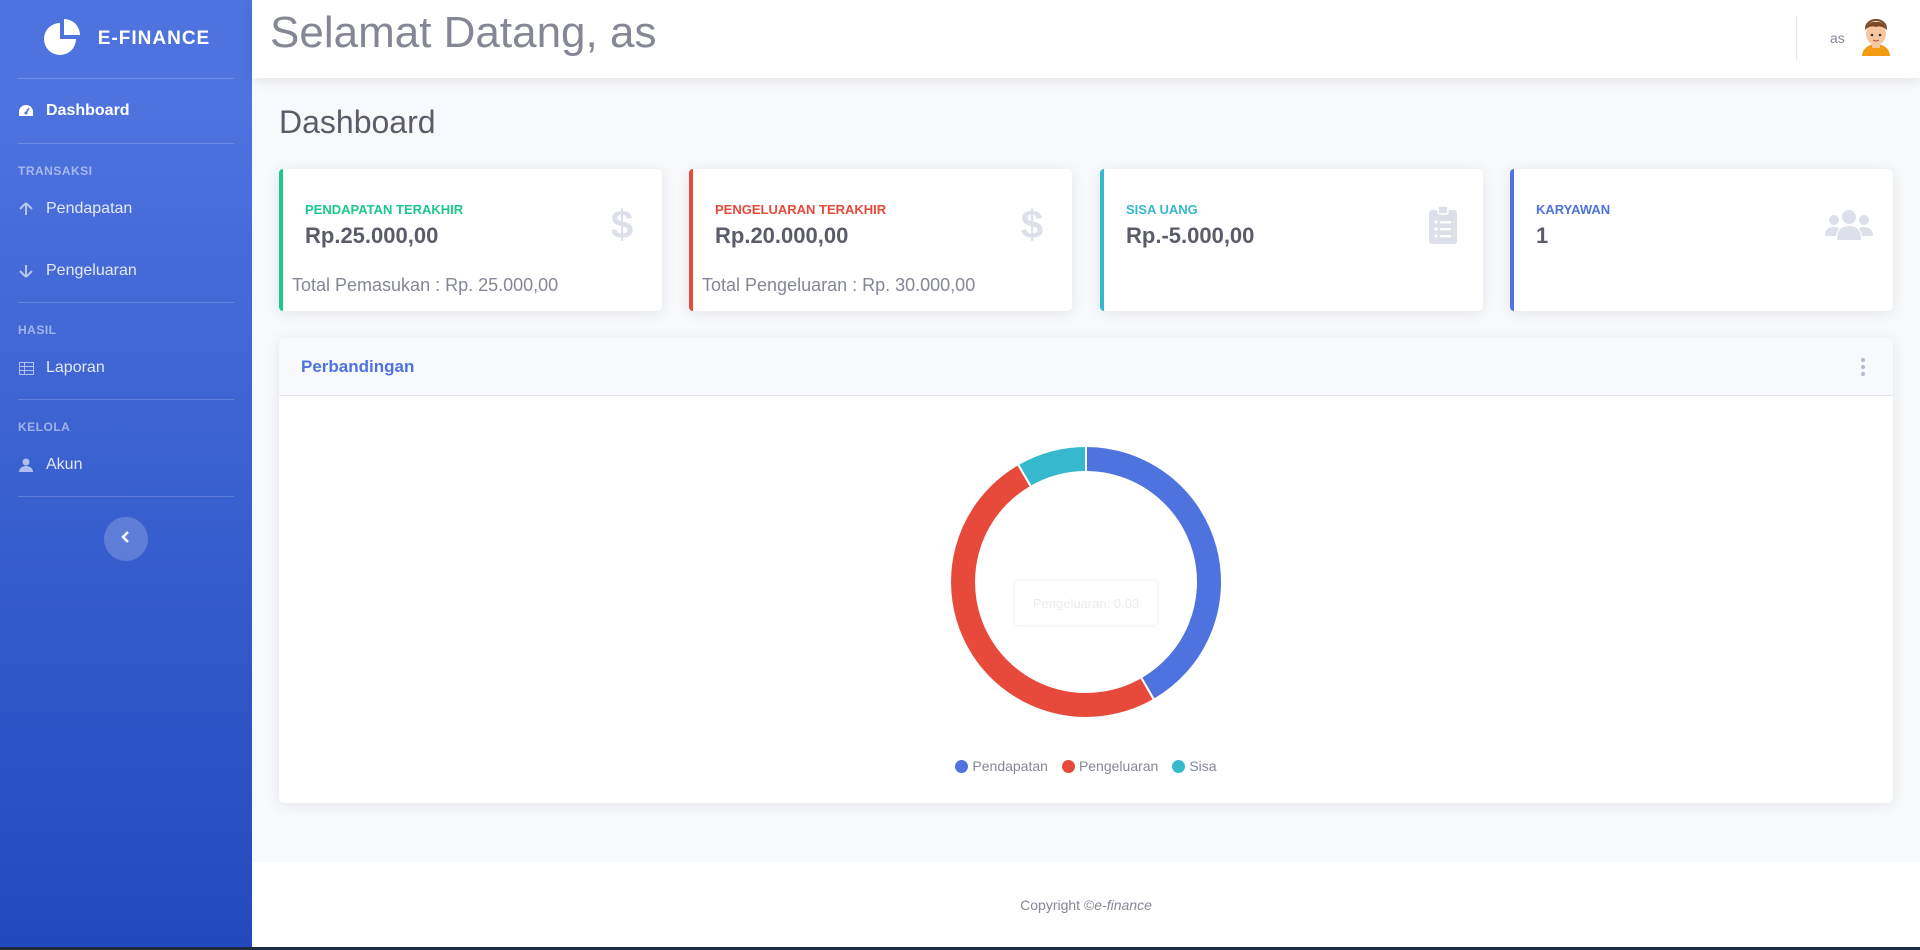  What do you see at coordinates (1086, 39) in the screenshot?
I see `topbar: Selamat Datang, as as` at bounding box center [1086, 39].